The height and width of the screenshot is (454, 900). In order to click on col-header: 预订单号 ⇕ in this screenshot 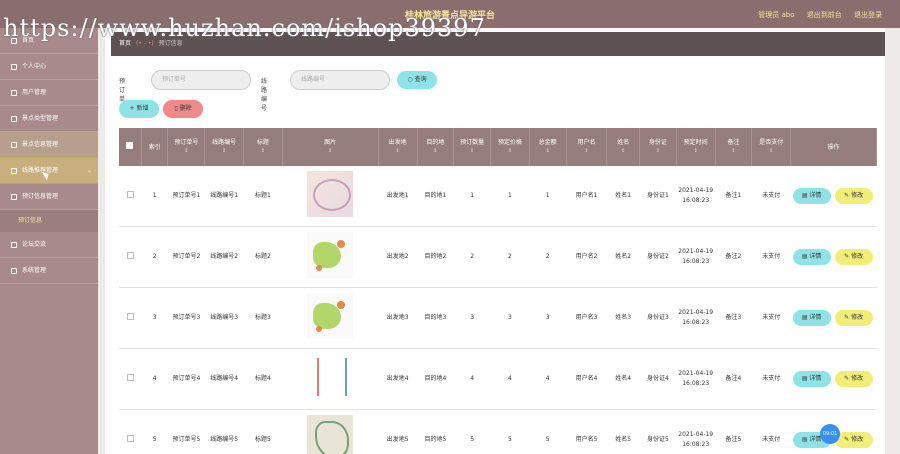, I will do `click(186, 147)`.